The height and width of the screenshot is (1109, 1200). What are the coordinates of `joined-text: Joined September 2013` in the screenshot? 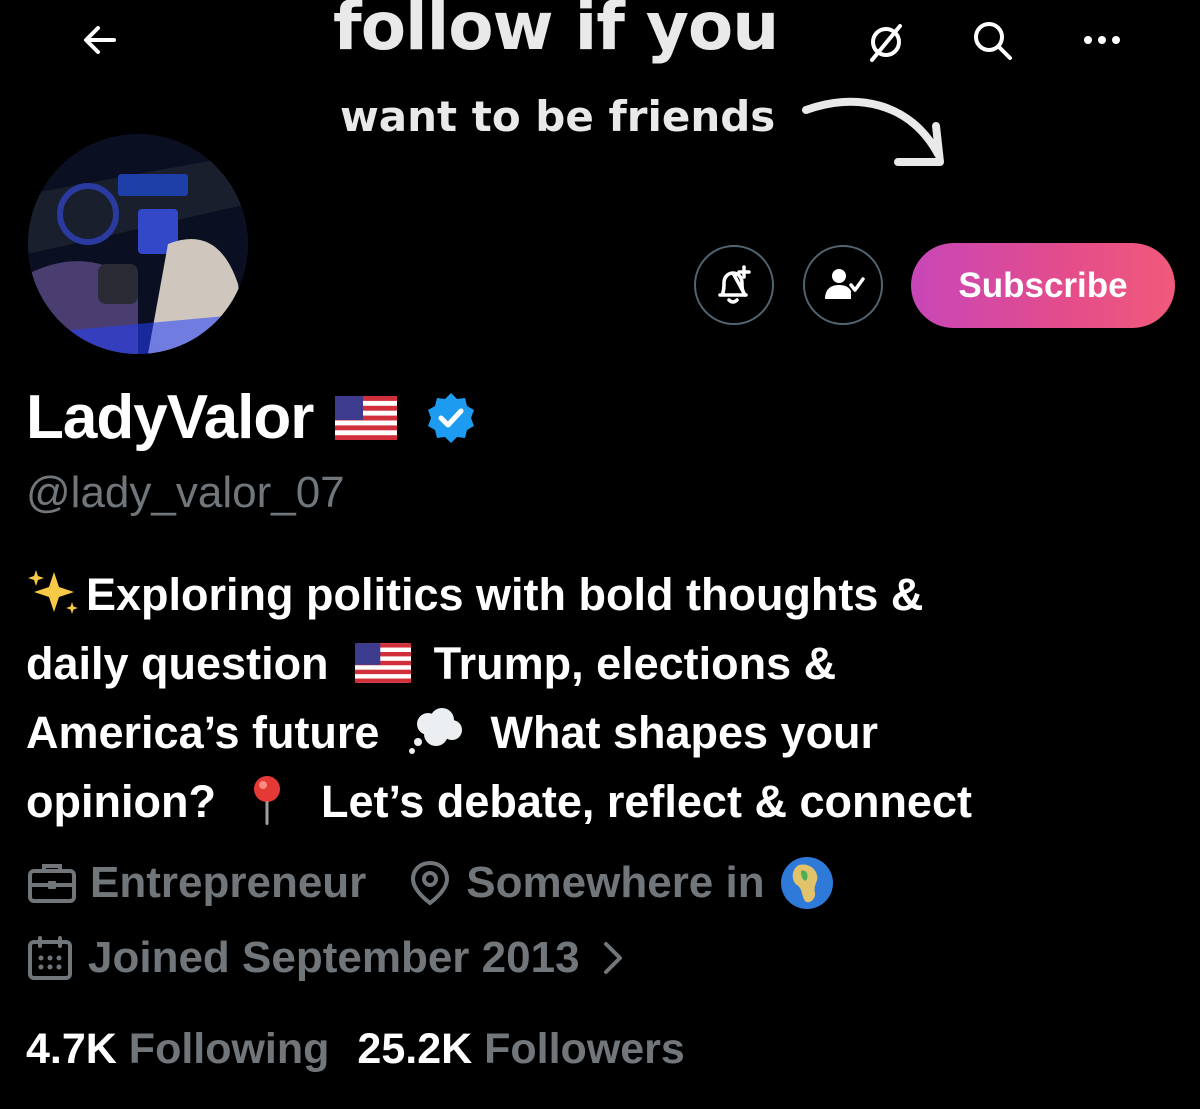 It's located at (334, 957).